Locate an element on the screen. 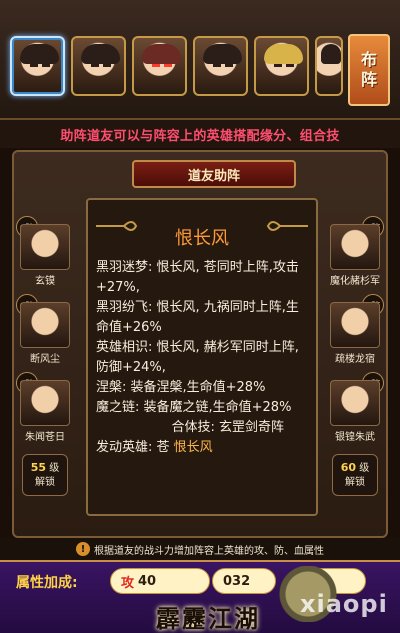  bond-line: 涅槃: 装备涅槃,生命值+28% is located at coordinates (181, 387).